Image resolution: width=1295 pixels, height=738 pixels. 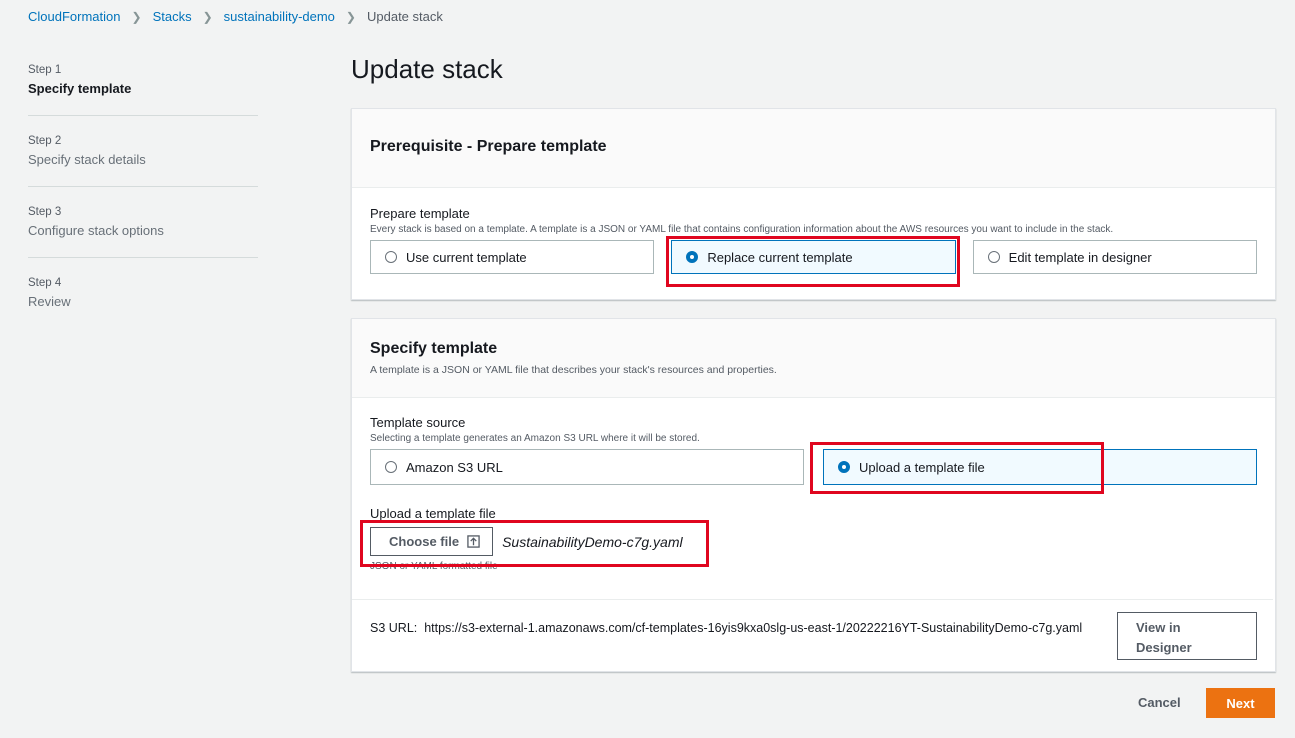 I want to click on option-upload-template-file: Upload a template file, so click(x=1040, y=467).